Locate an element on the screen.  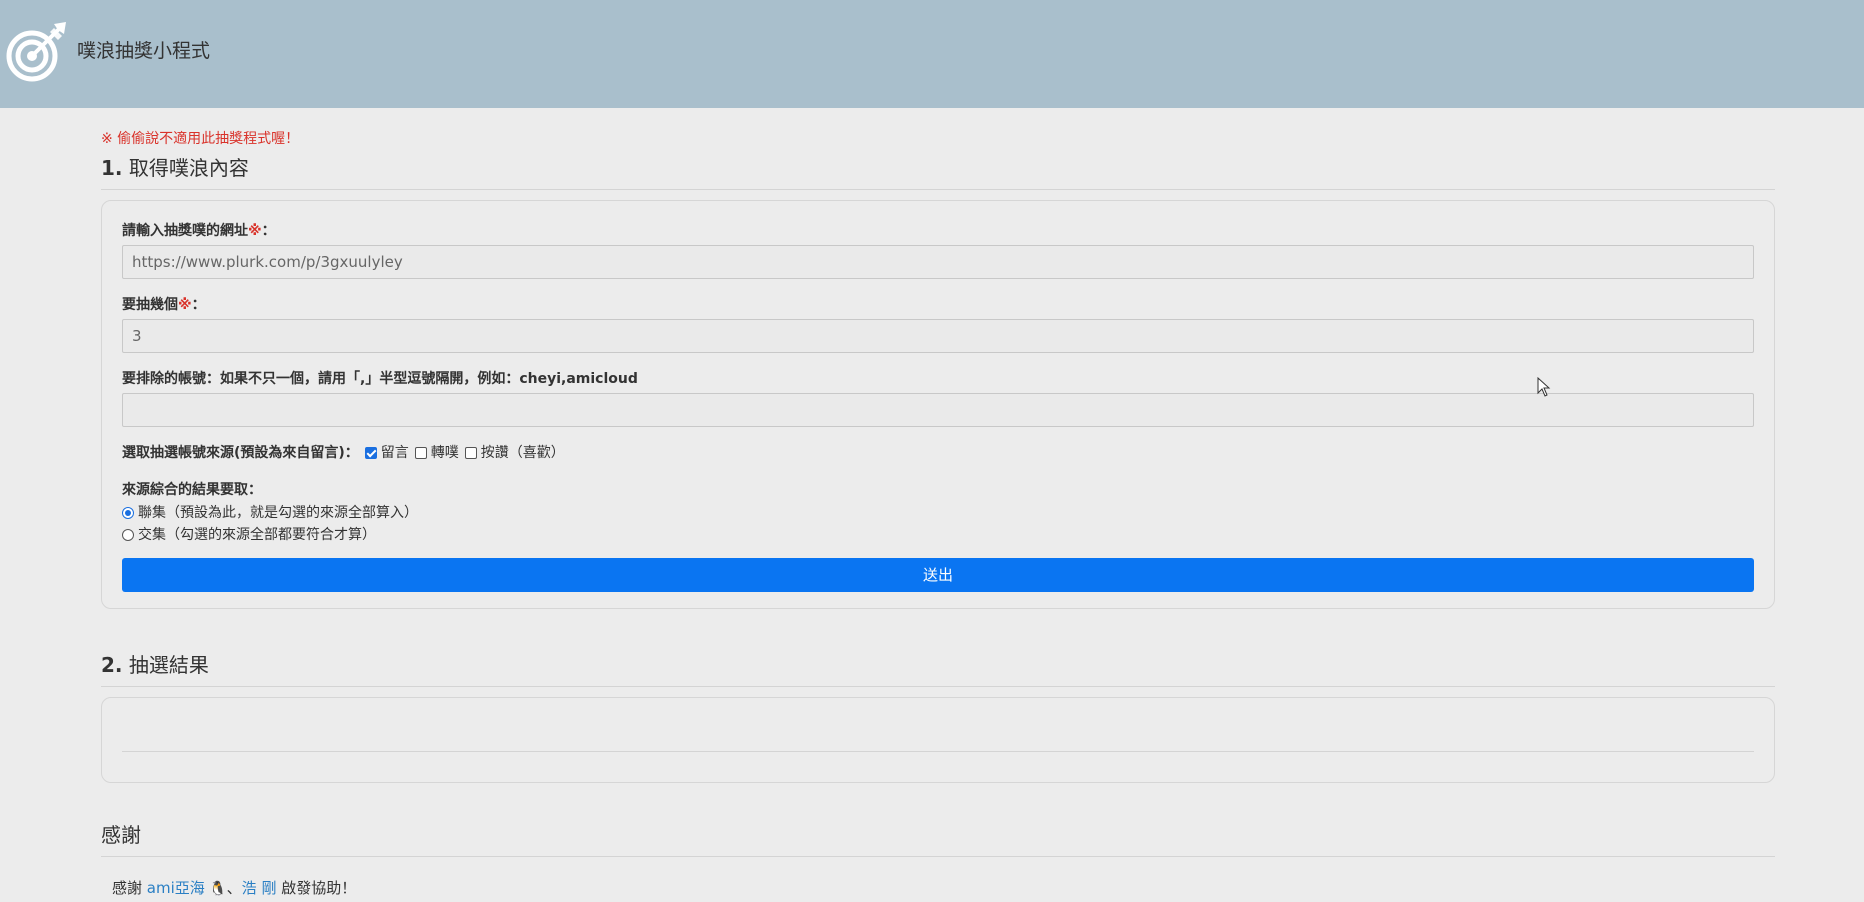
source-likes-checkbox is located at coordinates (470, 453).